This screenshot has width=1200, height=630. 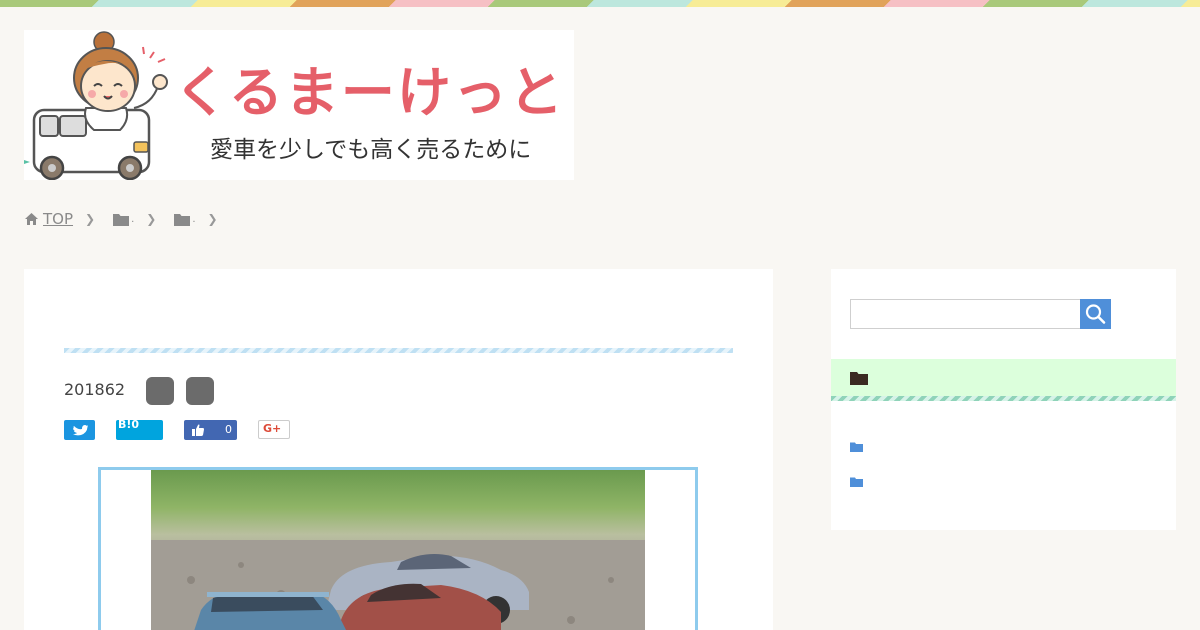 What do you see at coordinates (965, 314) in the screenshot?
I see `search-input` at bounding box center [965, 314].